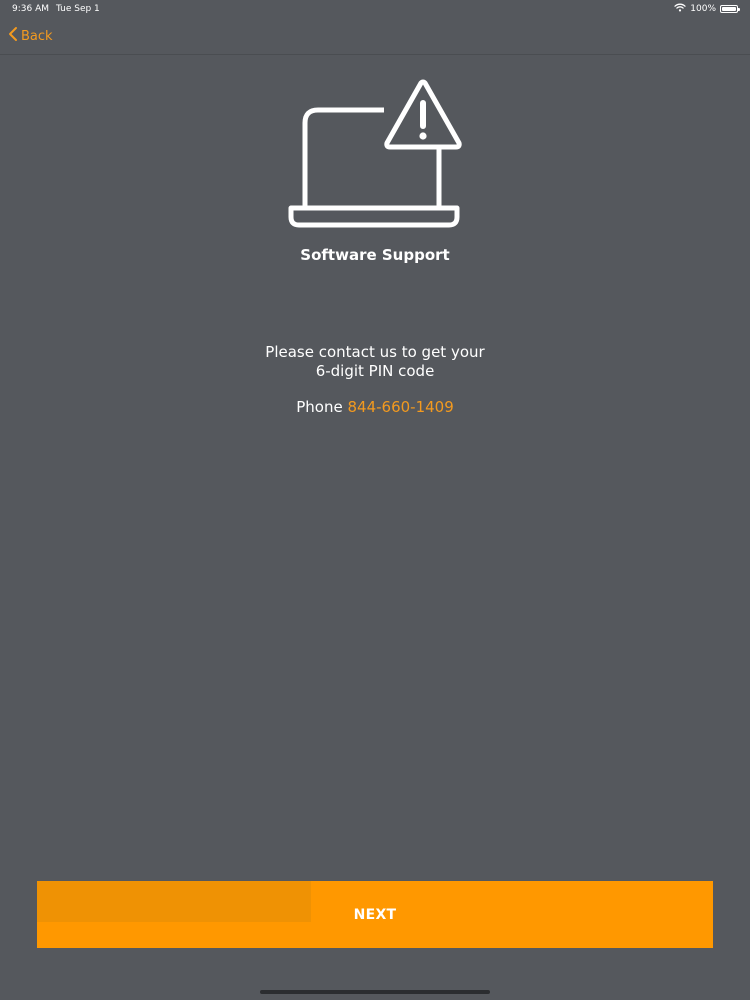 The height and width of the screenshot is (1000, 750). I want to click on next-button-label: NEXT, so click(375, 914).